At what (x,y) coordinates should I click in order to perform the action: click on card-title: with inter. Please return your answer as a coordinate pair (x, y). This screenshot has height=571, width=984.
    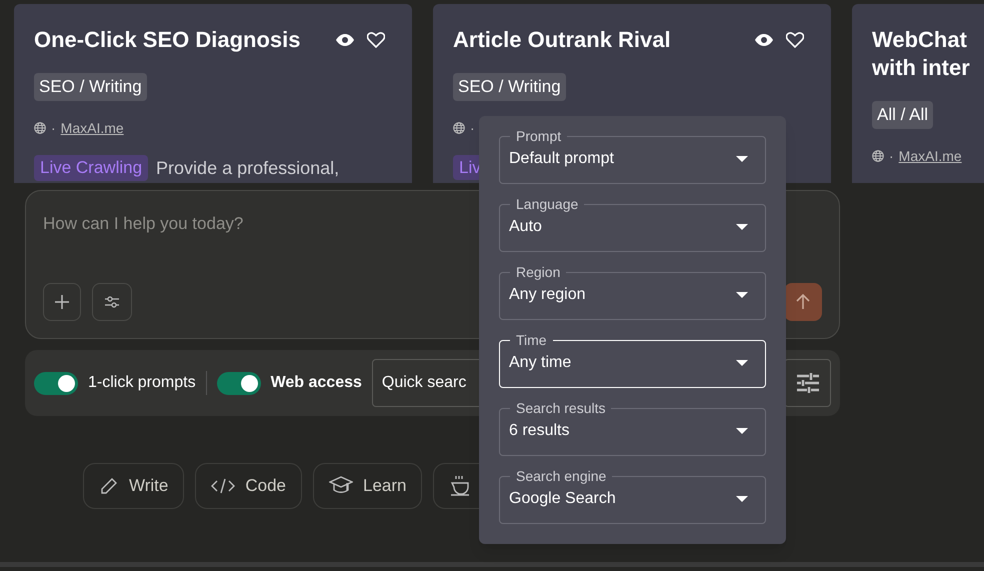
    Looking at the image, I should click on (921, 68).